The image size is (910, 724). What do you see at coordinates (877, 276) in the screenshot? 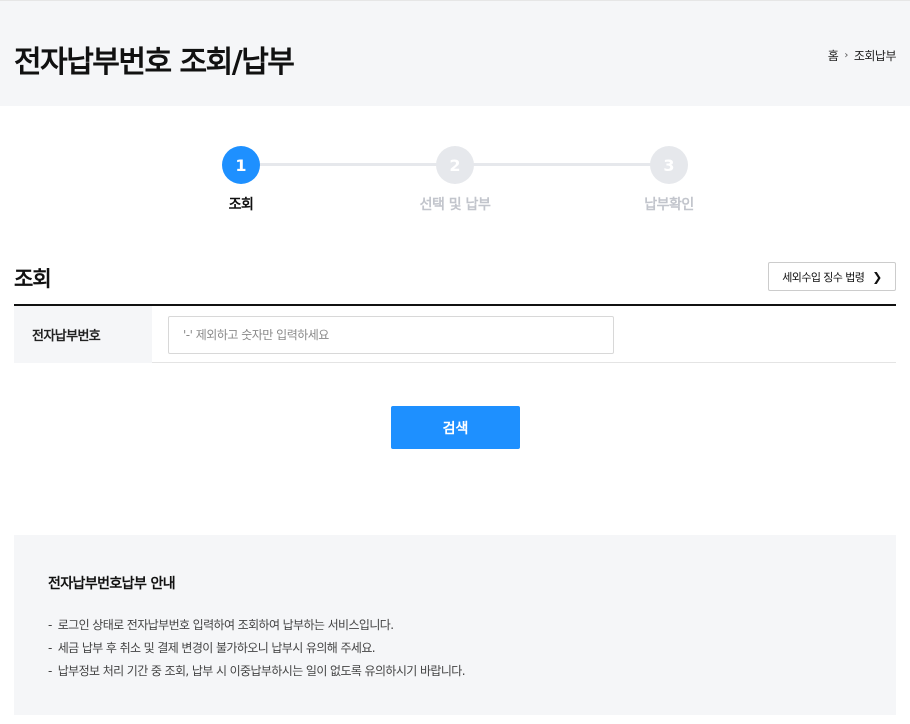
I see `chevron-right-icon: ❯` at bounding box center [877, 276].